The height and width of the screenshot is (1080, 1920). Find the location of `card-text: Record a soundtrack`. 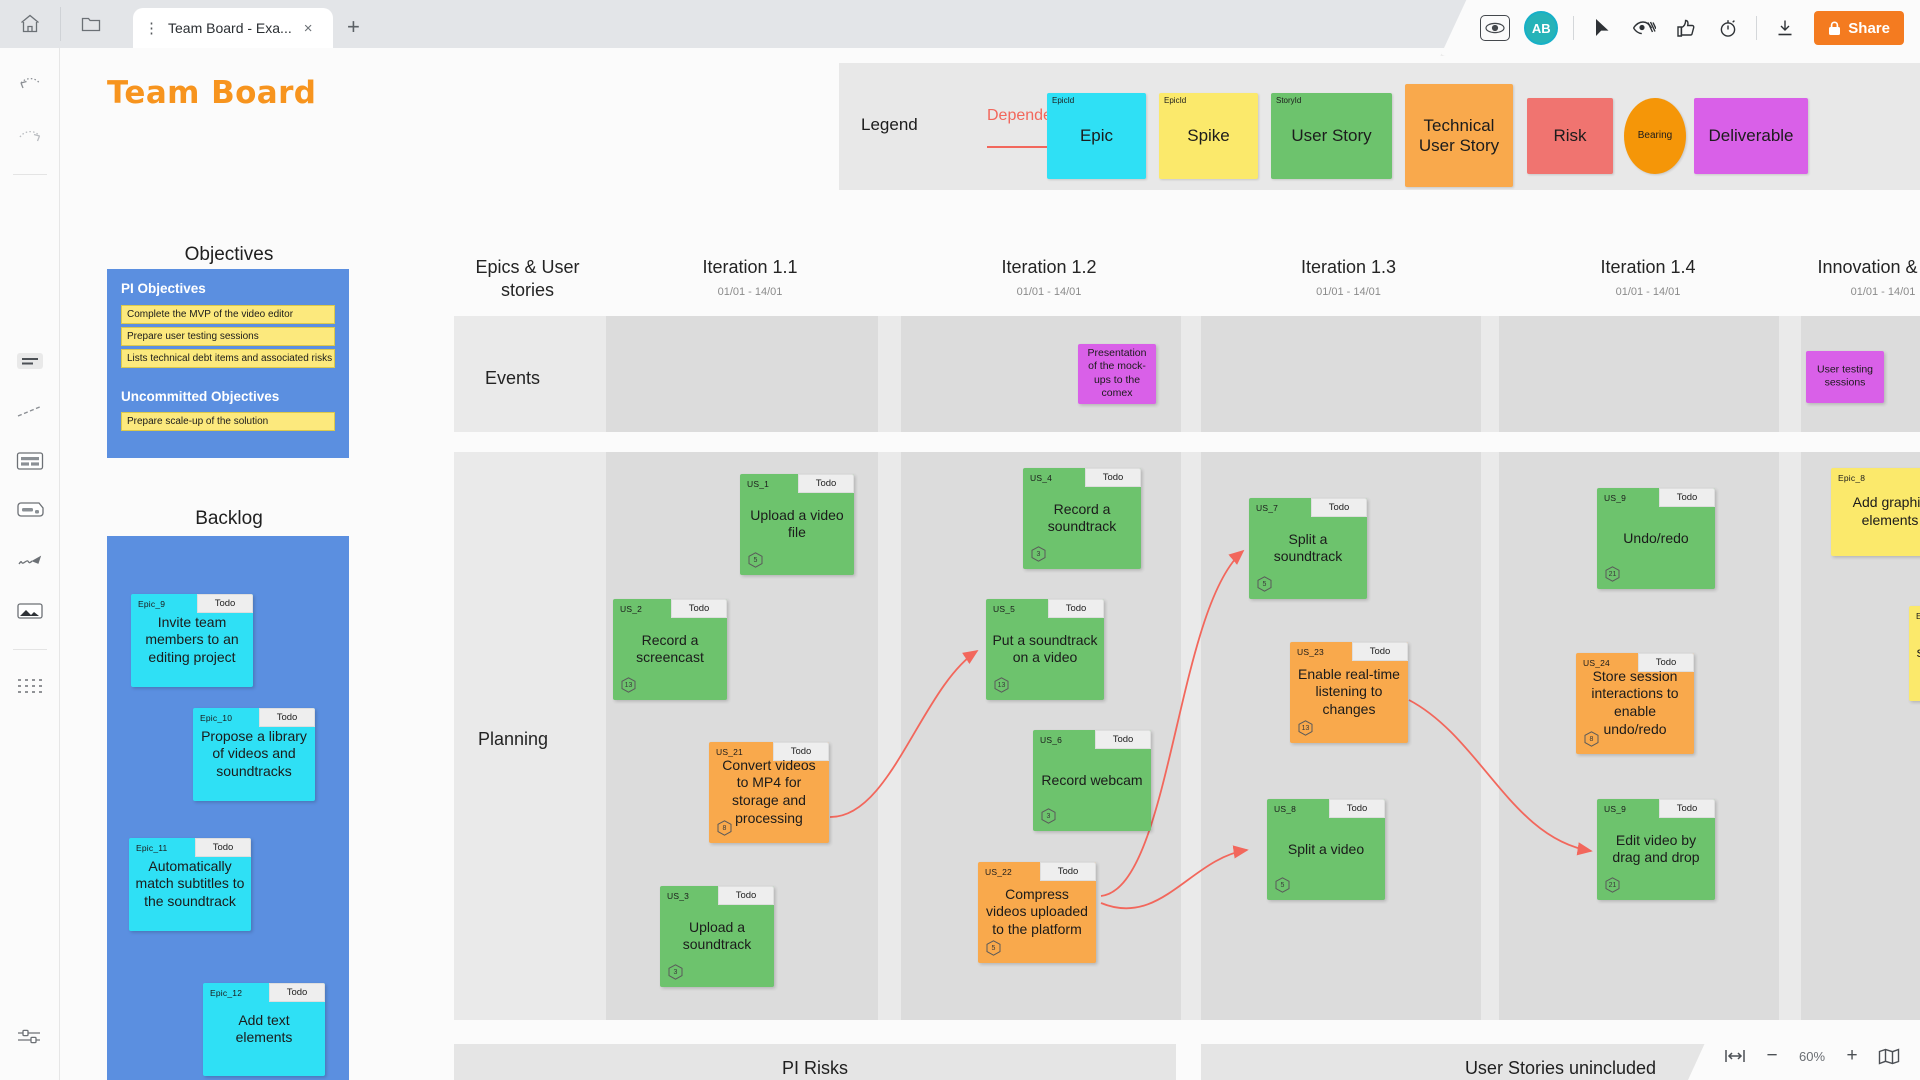

card-text: Record a soundtrack is located at coordinates (1082, 517).